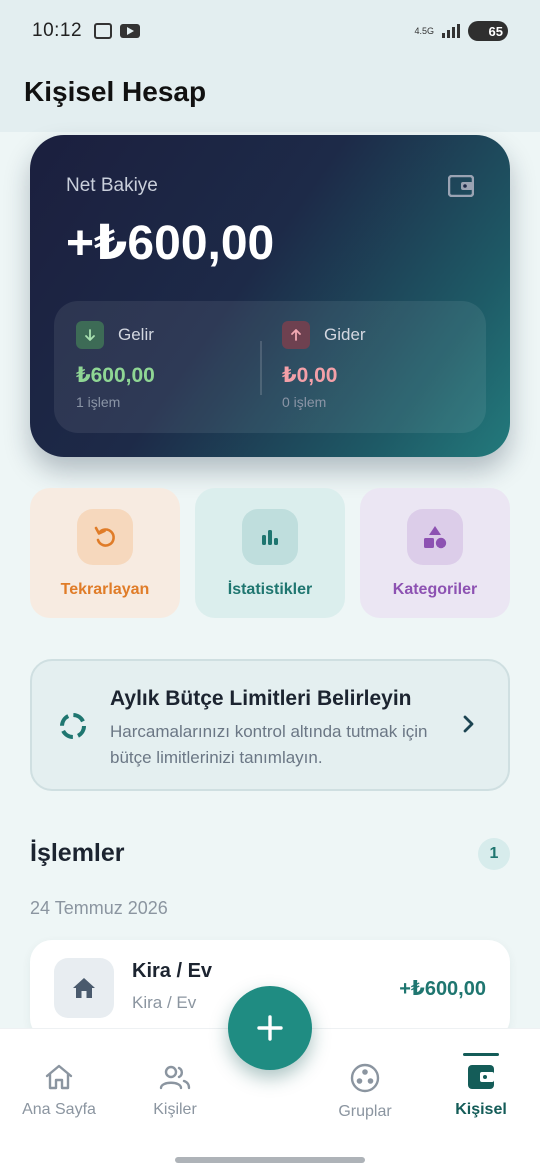  I want to click on nav-personal: Kişisel, so click(481, 1091).